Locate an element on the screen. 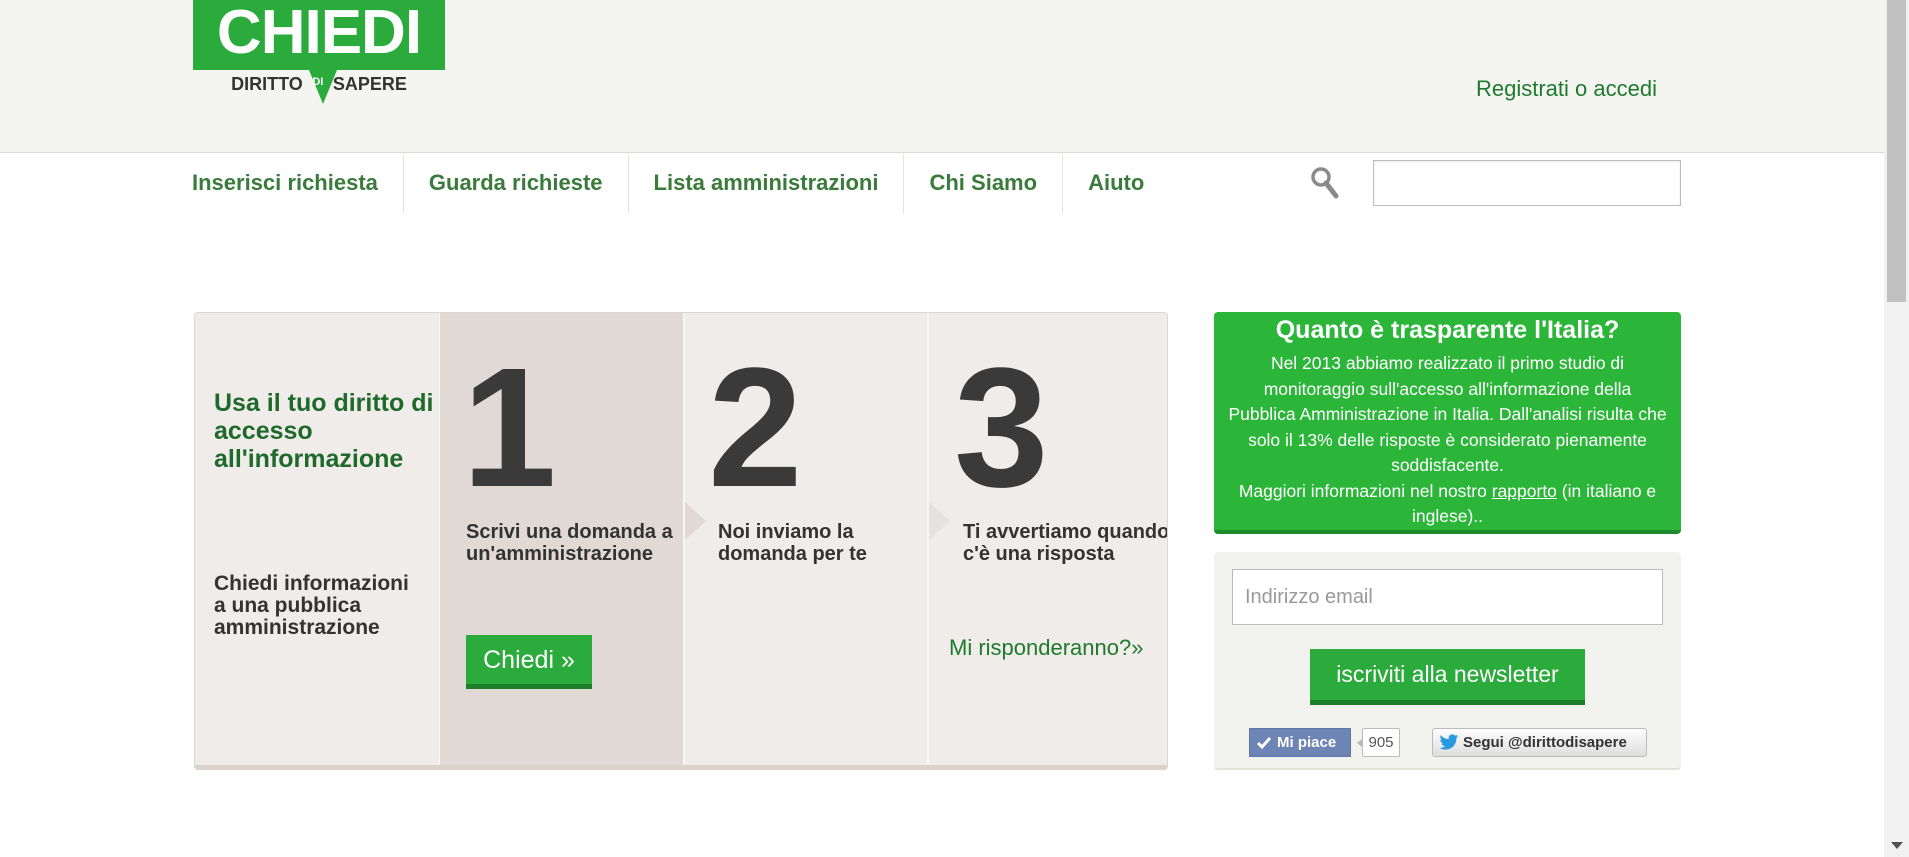 Image resolution: width=1909 pixels, height=857 pixels. transparency-more-prefix: Maggiori informazioni nel nostro is located at coordinates (1362, 490).